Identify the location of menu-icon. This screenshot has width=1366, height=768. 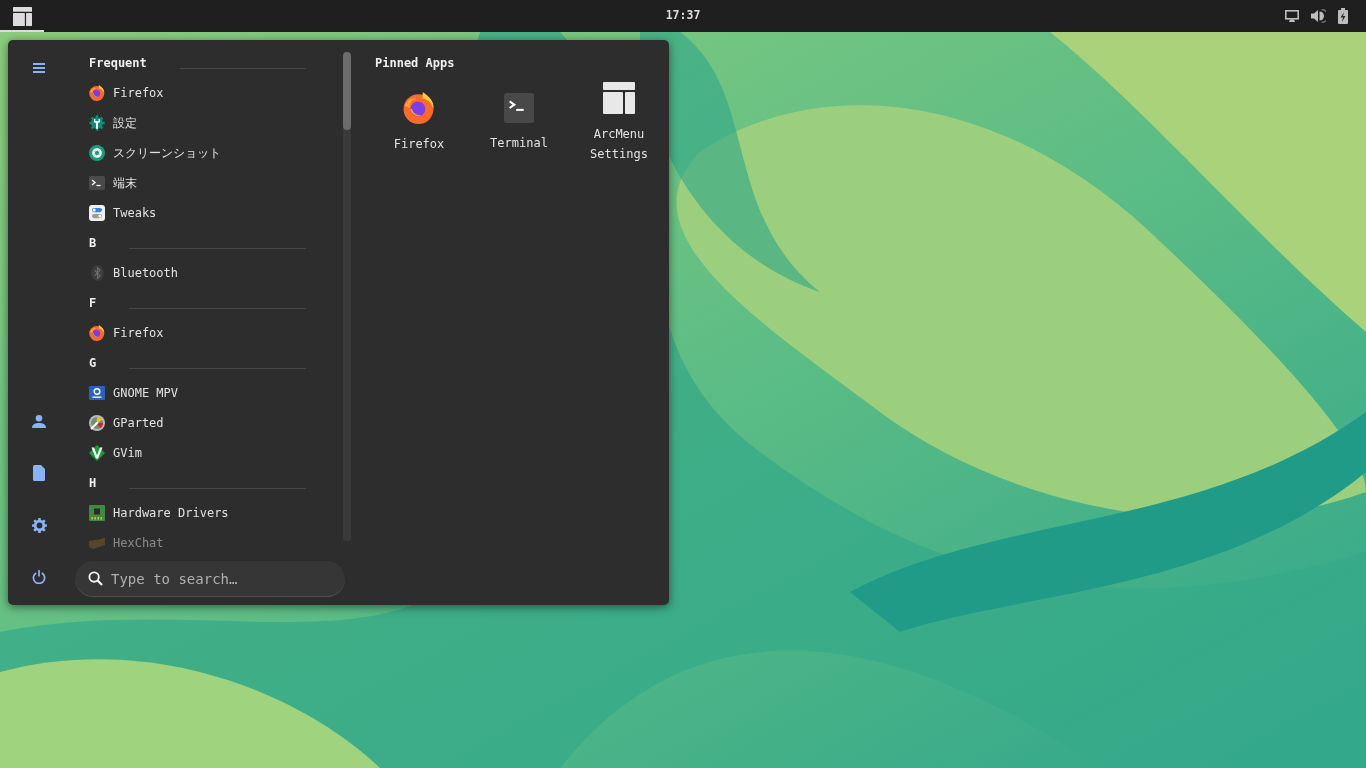
(39, 68).